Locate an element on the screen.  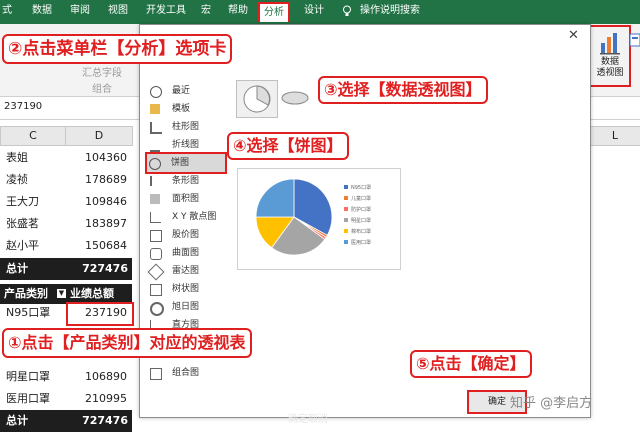
chart-type-label: 股价图 is located at coordinates (186, 235).